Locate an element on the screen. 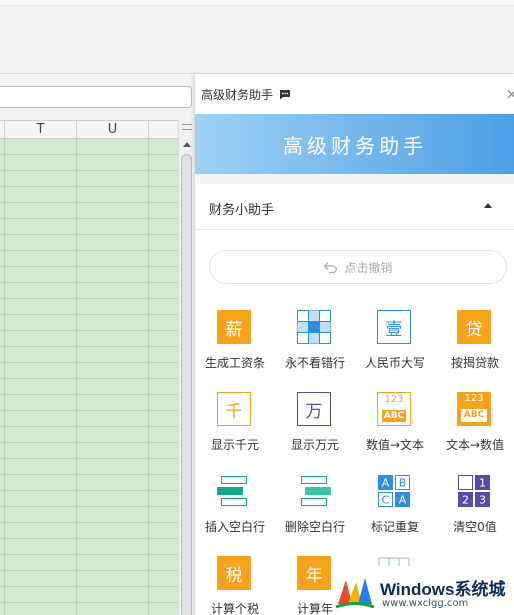 This screenshot has height=615, width=514. text-to-number-icon: 123 ABC is located at coordinates (474, 409).